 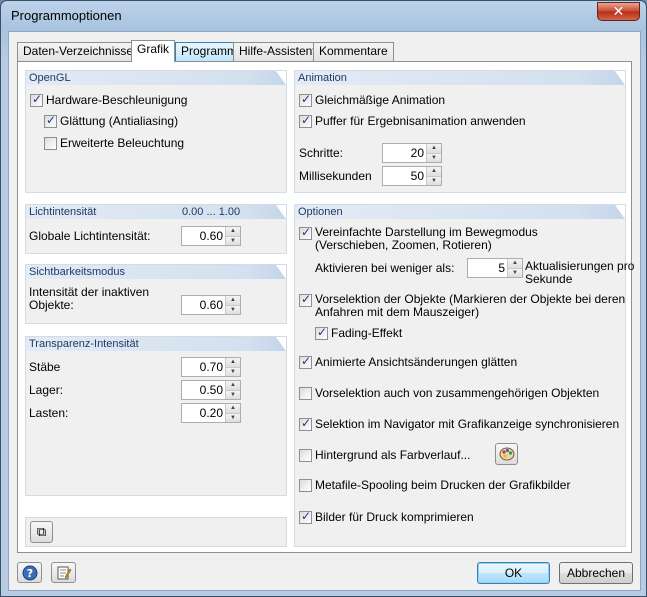 What do you see at coordinates (305, 299) in the screenshot?
I see `preselection-checkbox` at bounding box center [305, 299].